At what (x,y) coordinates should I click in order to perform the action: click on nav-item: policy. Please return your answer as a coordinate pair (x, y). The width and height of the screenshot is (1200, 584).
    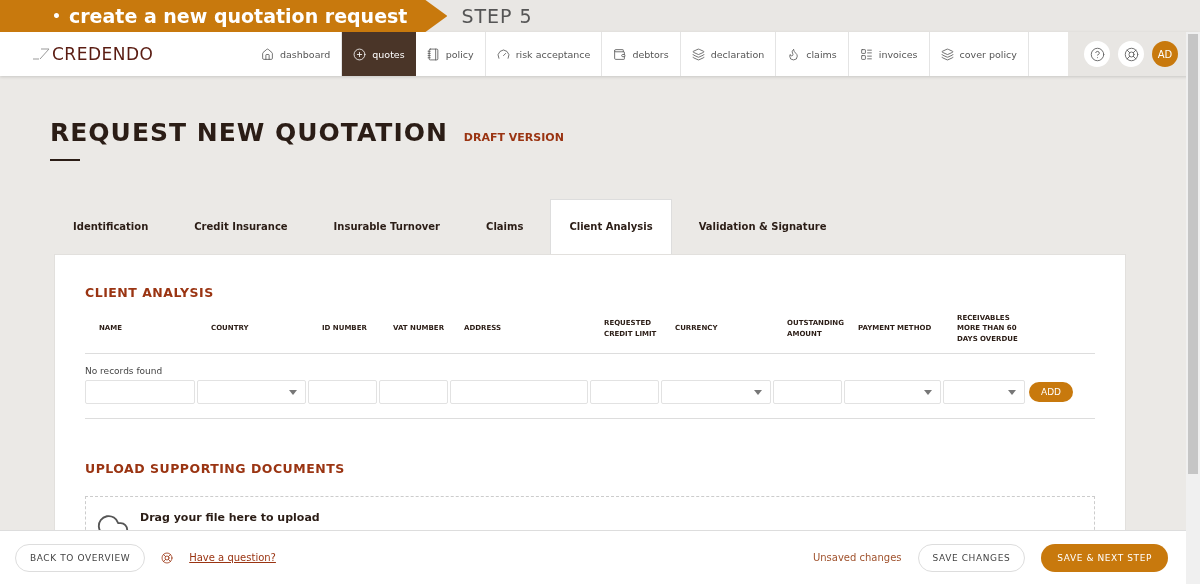
    Looking at the image, I should click on (450, 54).